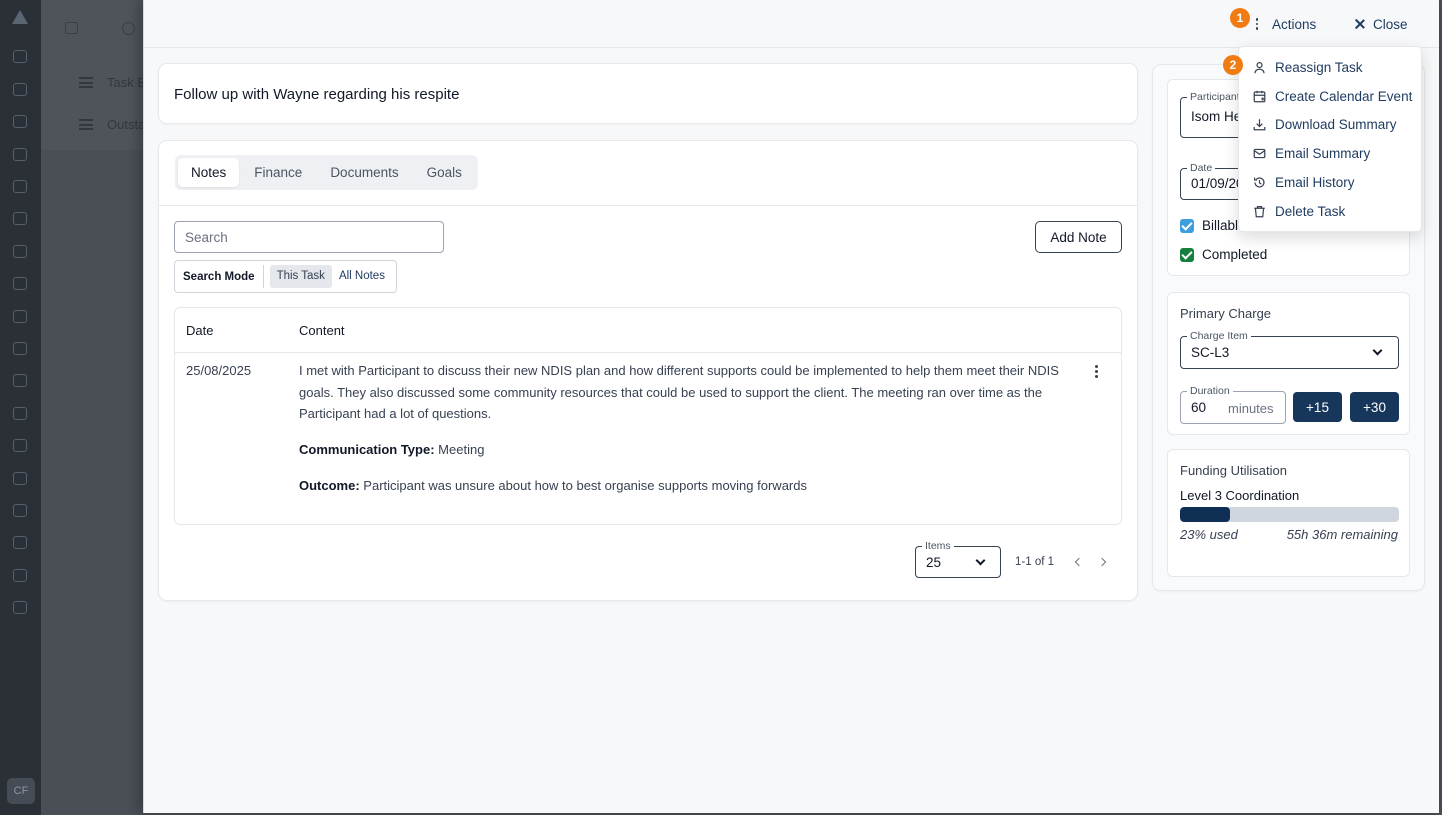  I want to click on primary-charge-title: Primary Charge, so click(1226, 313).